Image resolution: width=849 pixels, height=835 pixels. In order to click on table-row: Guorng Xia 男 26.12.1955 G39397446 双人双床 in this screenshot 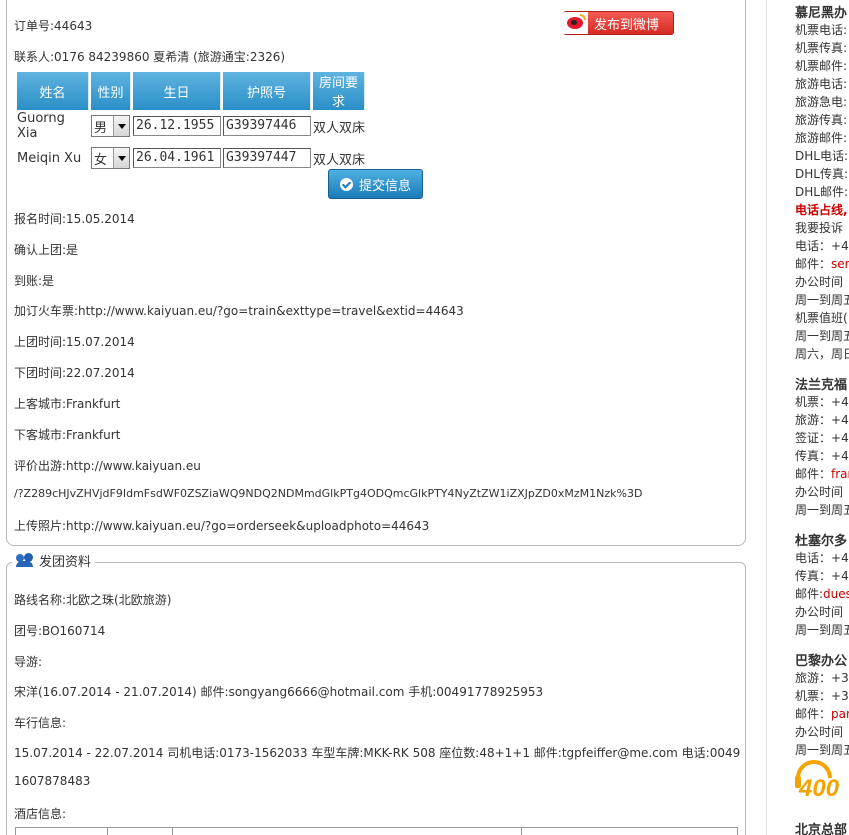, I will do `click(191, 126)`.